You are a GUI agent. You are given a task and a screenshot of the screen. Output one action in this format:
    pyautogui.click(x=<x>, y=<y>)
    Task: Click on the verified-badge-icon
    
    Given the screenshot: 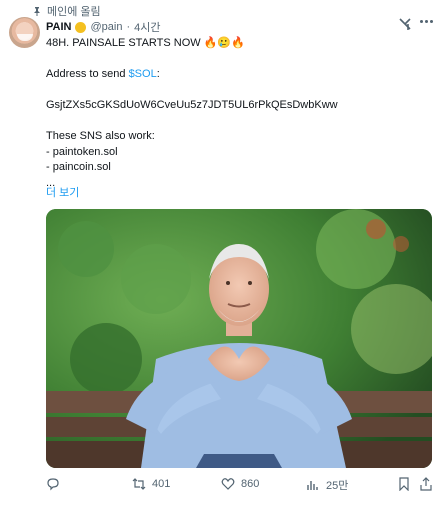 What is the action you would take?
    pyautogui.click(x=81, y=27)
    